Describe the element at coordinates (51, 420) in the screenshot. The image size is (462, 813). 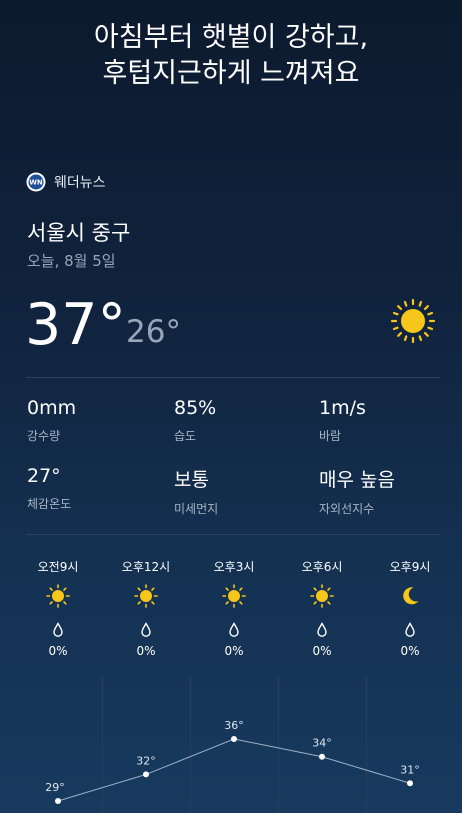
I see `stat-precipitation: 0mm 강수량` at that location.